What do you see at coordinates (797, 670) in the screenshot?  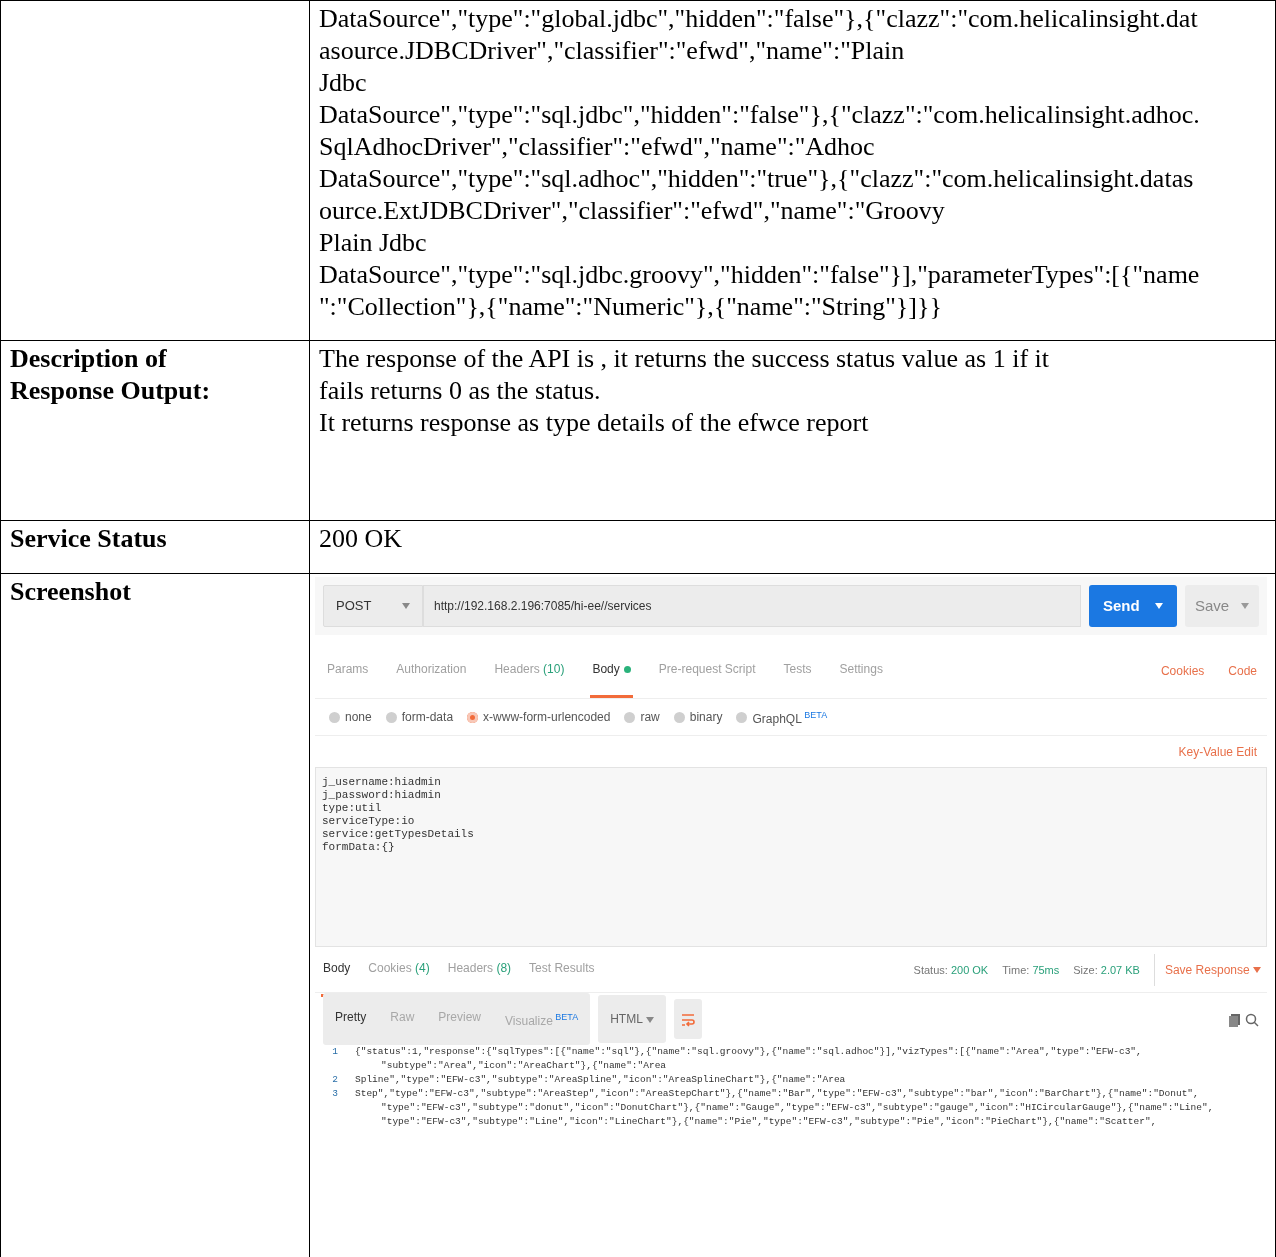 I see `request-tab: Tests` at bounding box center [797, 670].